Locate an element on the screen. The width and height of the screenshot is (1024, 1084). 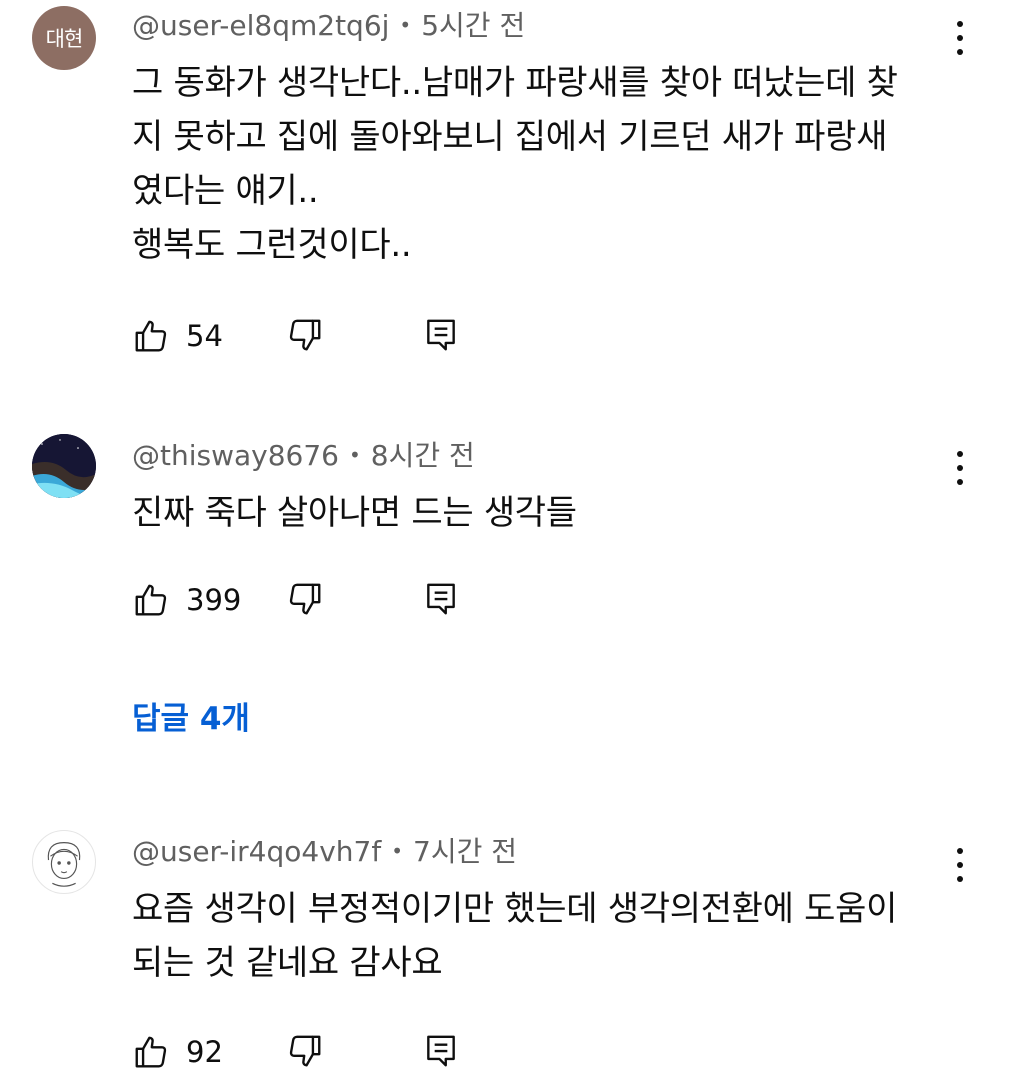
like-count: 54 is located at coordinates (204, 336).